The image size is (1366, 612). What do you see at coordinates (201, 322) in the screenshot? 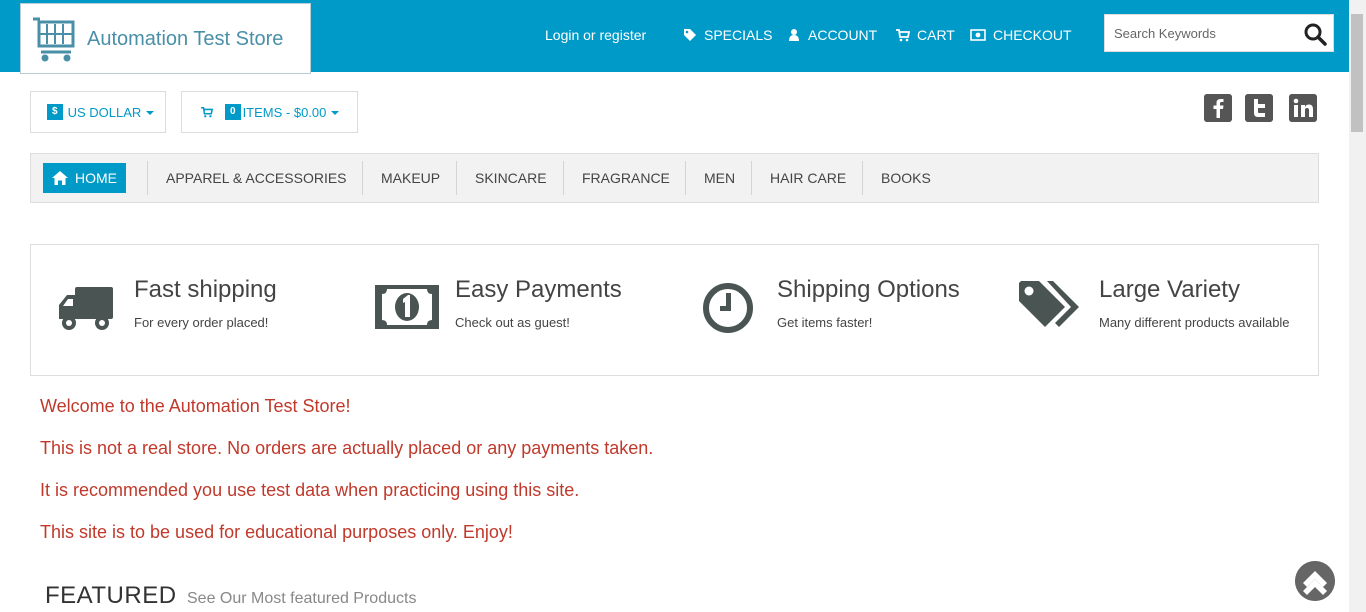
I see `feature-subtitle: For every order placed!` at bounding box center [201, 322].